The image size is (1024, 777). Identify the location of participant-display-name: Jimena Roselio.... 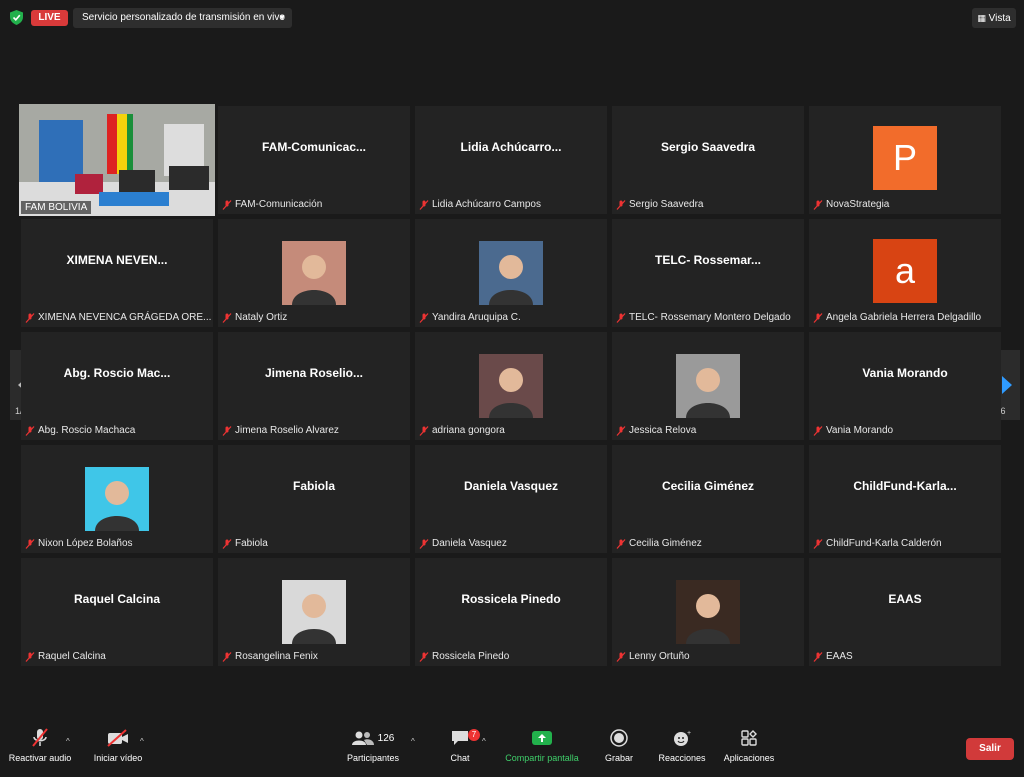
(314, 373).